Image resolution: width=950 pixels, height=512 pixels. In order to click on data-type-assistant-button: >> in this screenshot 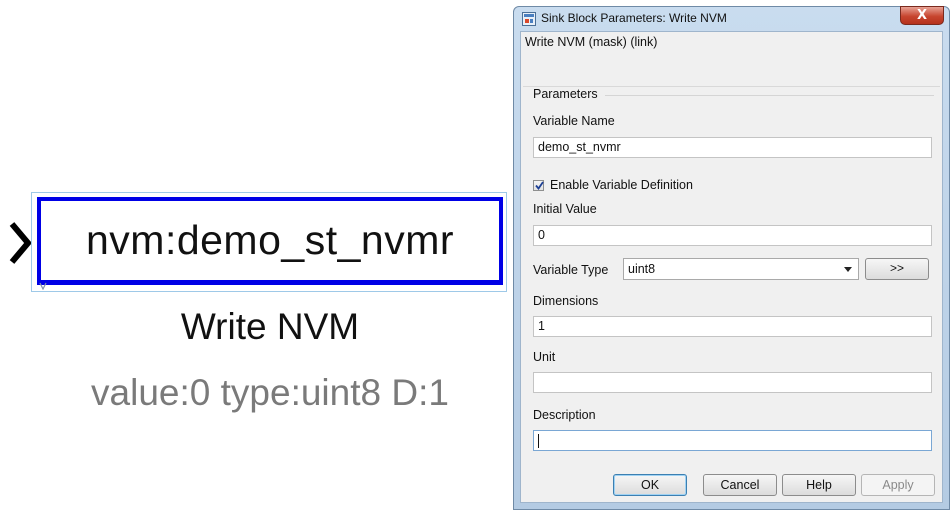, I will do `click(897, 269)`.